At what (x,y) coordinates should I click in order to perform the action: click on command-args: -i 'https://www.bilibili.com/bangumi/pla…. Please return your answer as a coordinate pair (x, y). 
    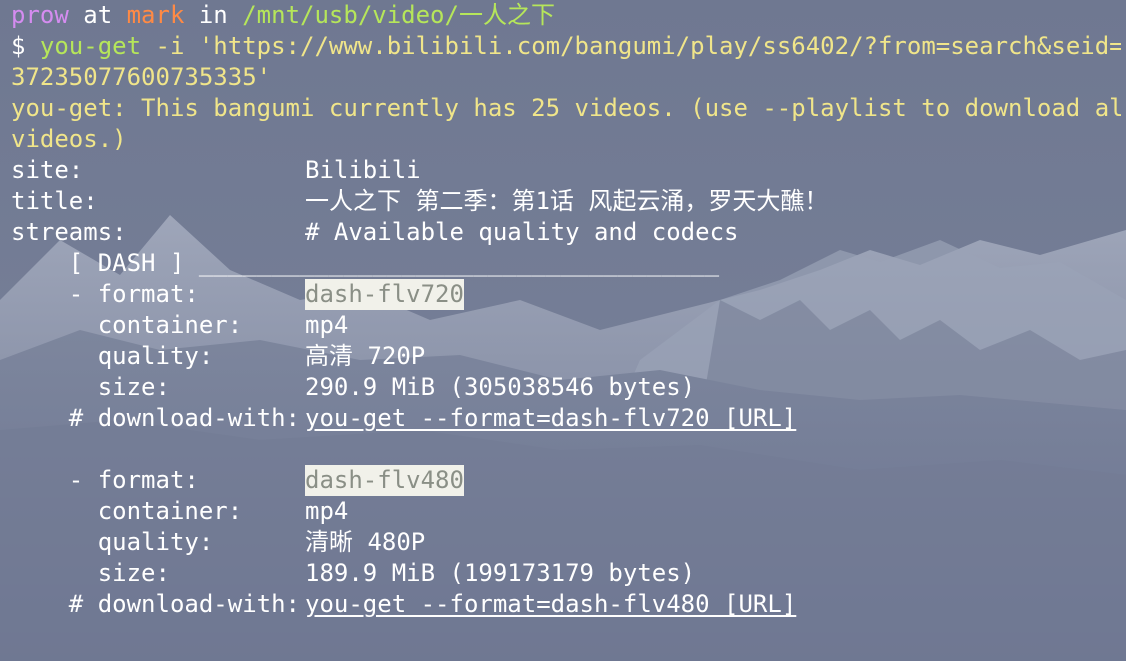
    Looking at the image, I should click on (631, 46).